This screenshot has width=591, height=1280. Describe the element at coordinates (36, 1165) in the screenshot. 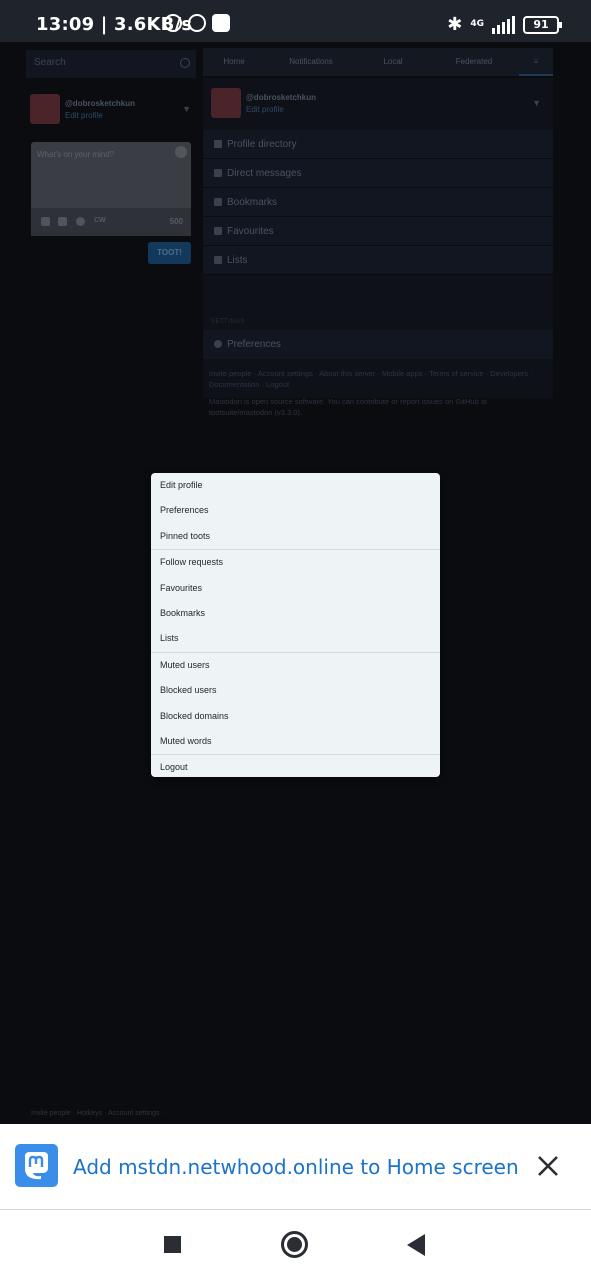

I see `mastodon-icon` at that location.